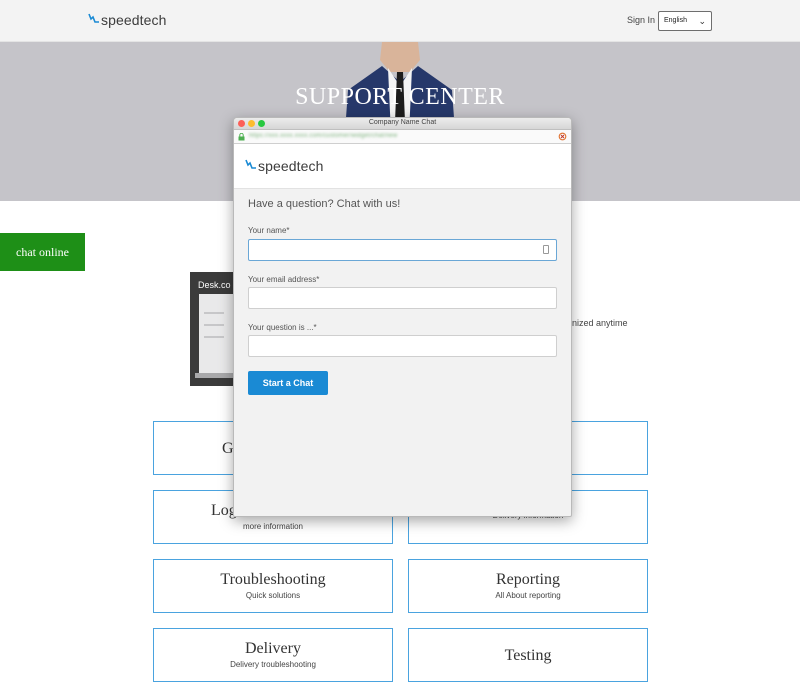 The image size is (800, 699). I want to click on brand-logo: speedtech, so click(127, 20).